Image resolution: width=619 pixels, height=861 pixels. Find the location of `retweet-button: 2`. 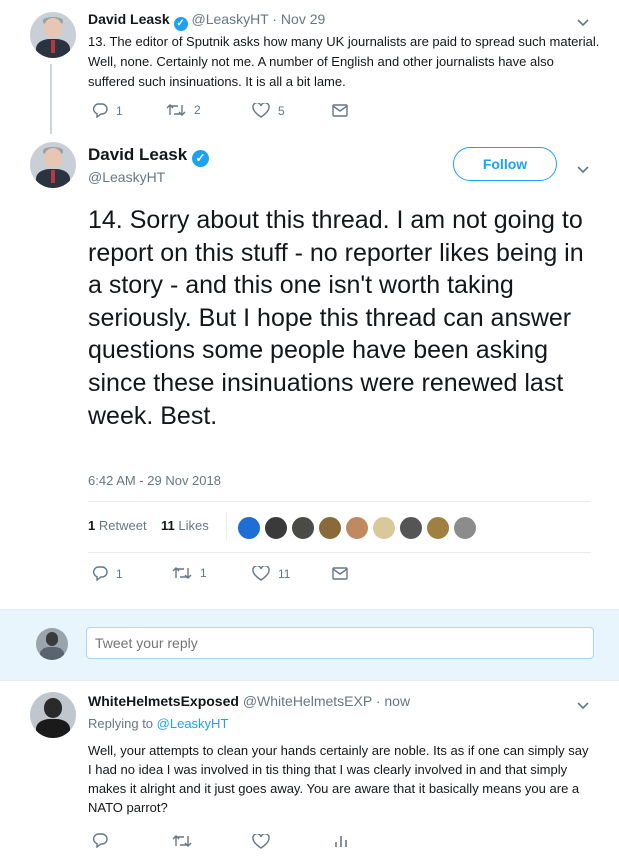

retweet-button: 2 is located at coordinates (183, 110).